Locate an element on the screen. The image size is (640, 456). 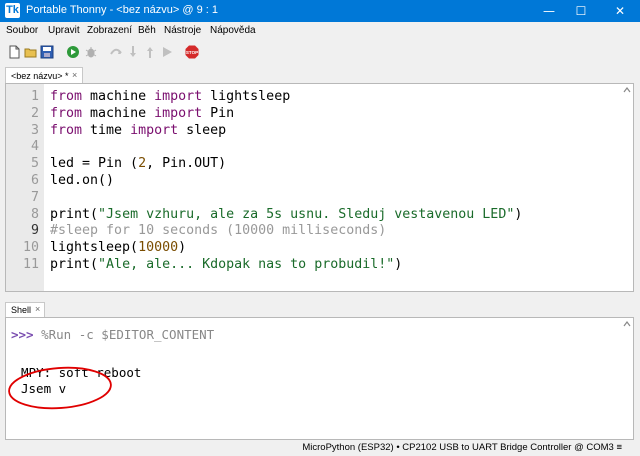
line-number: 11 is located at coordinates (30, 264).